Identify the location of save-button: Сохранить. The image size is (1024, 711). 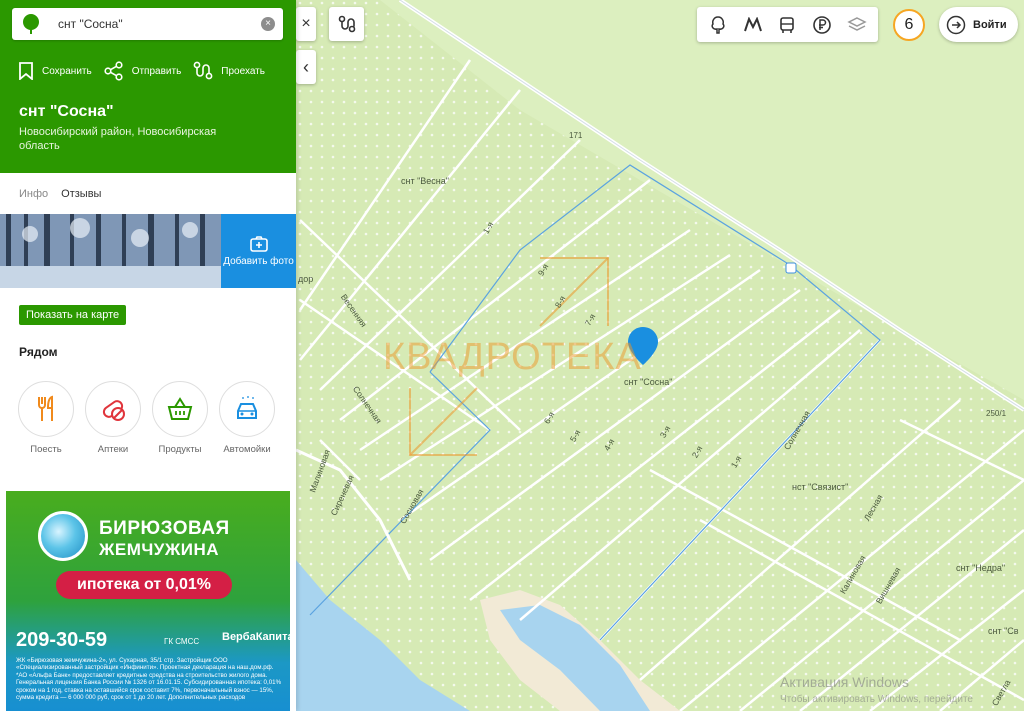
(55, 71).